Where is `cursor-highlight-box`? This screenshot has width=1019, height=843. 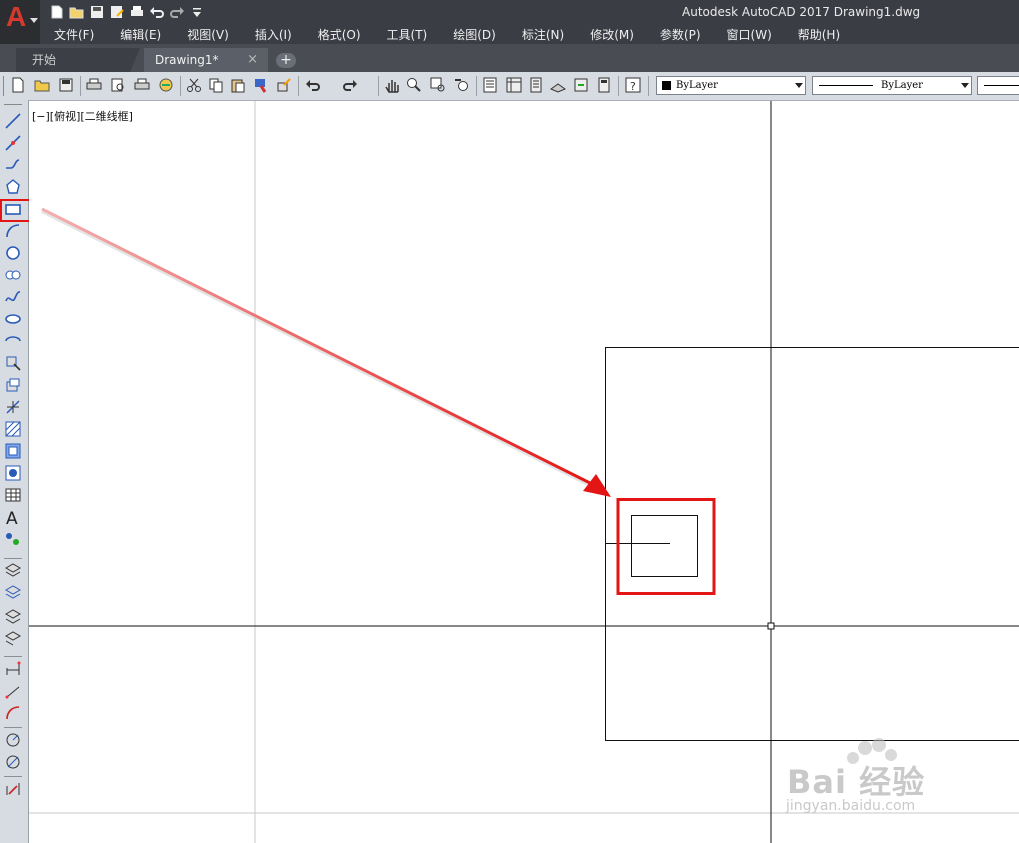
cursor-highlight-box is located at coordinates (666, 546).